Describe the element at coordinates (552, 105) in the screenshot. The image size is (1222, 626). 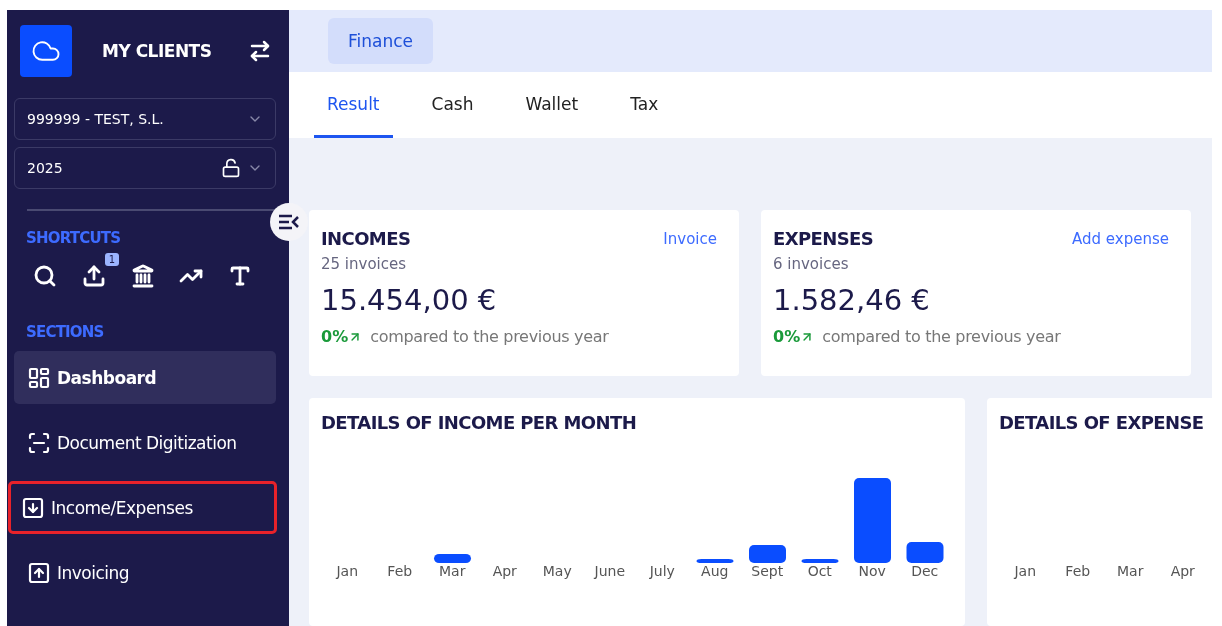
I see `tab: Wallet` at that location.